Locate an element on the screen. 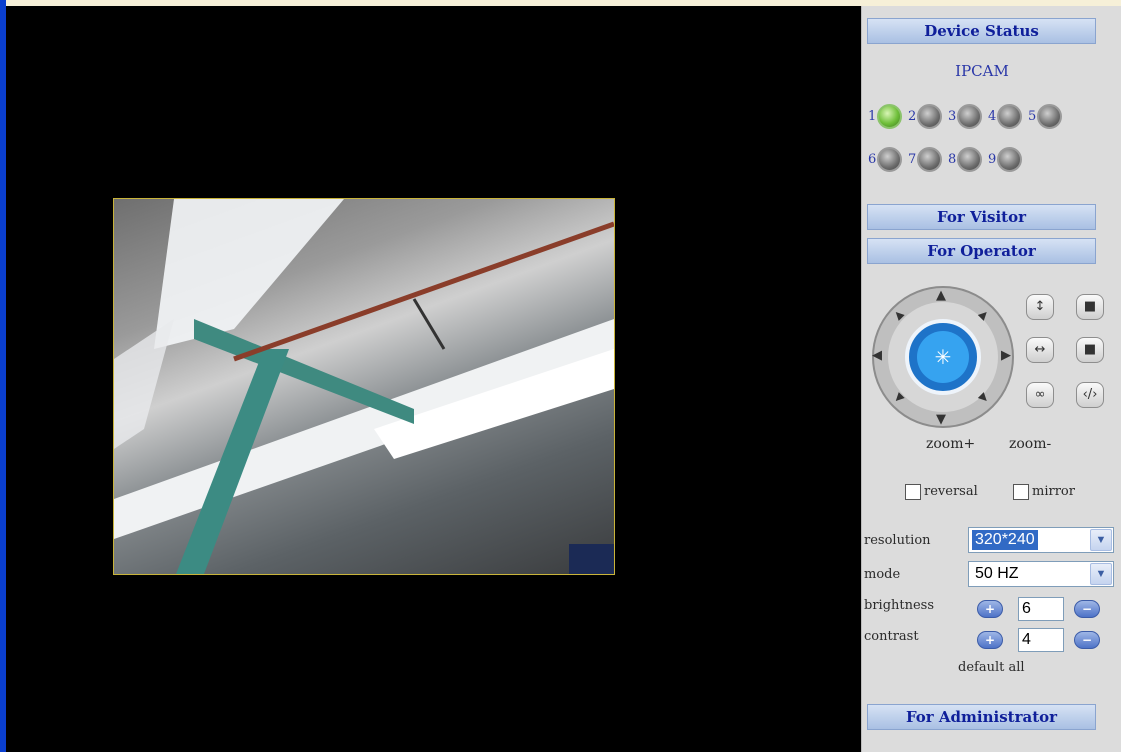  device-online-indicator-icon is located at coordinates (890, 116).